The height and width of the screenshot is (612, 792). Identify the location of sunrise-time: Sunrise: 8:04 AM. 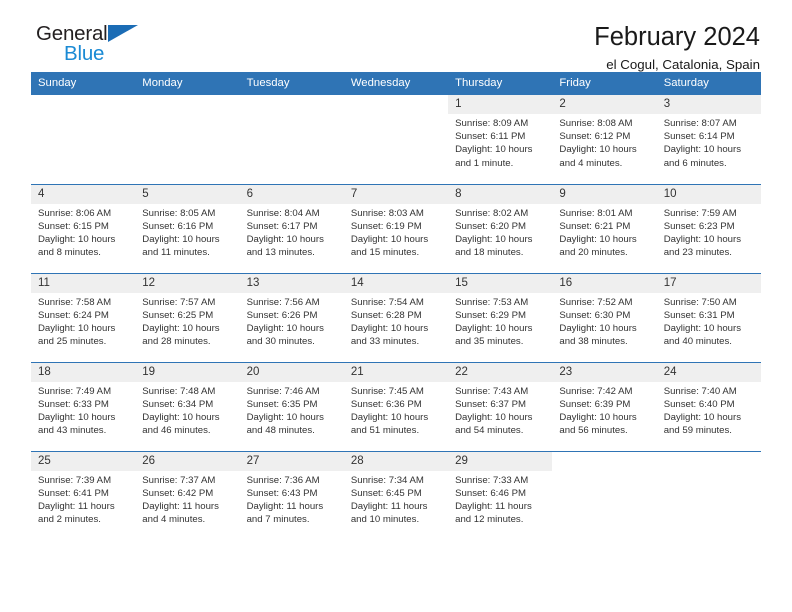
(283, 213).